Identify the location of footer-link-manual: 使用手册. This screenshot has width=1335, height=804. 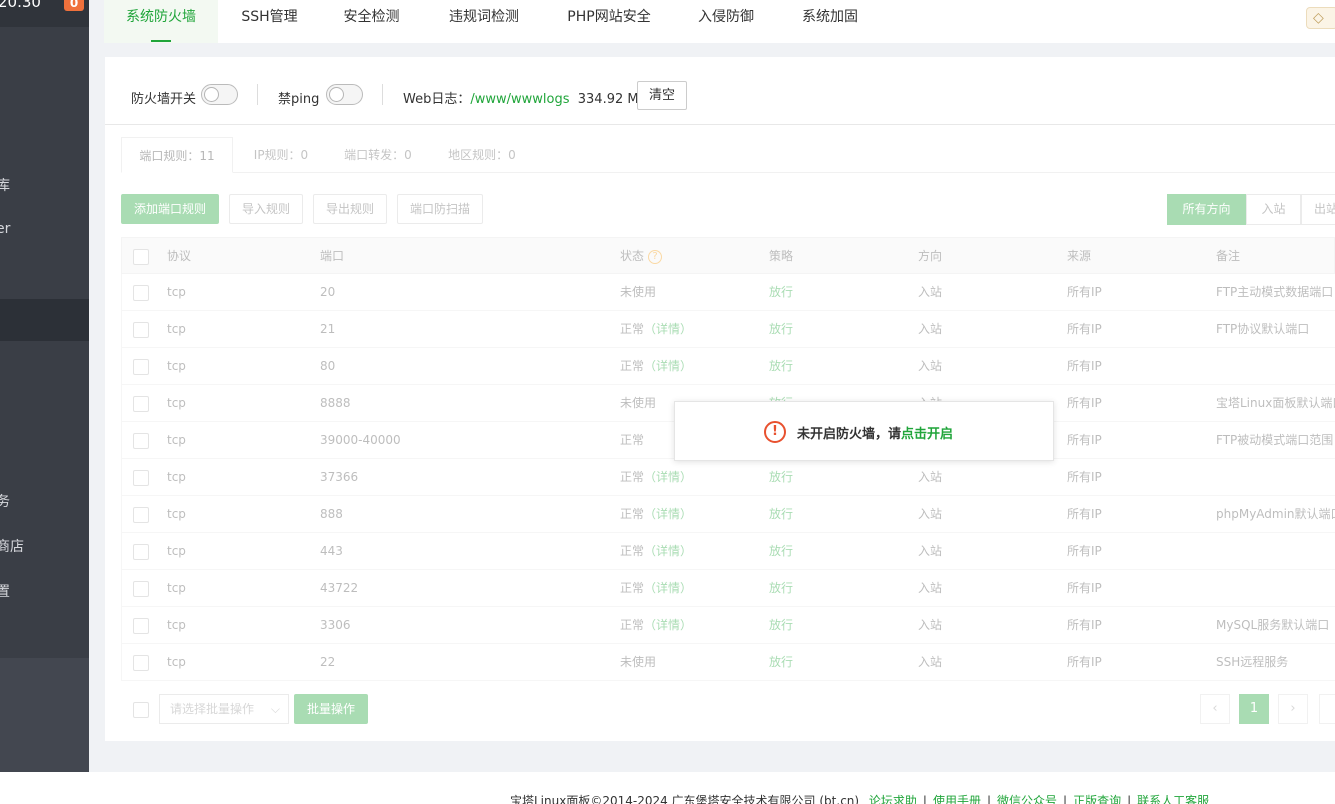
(957, 799).